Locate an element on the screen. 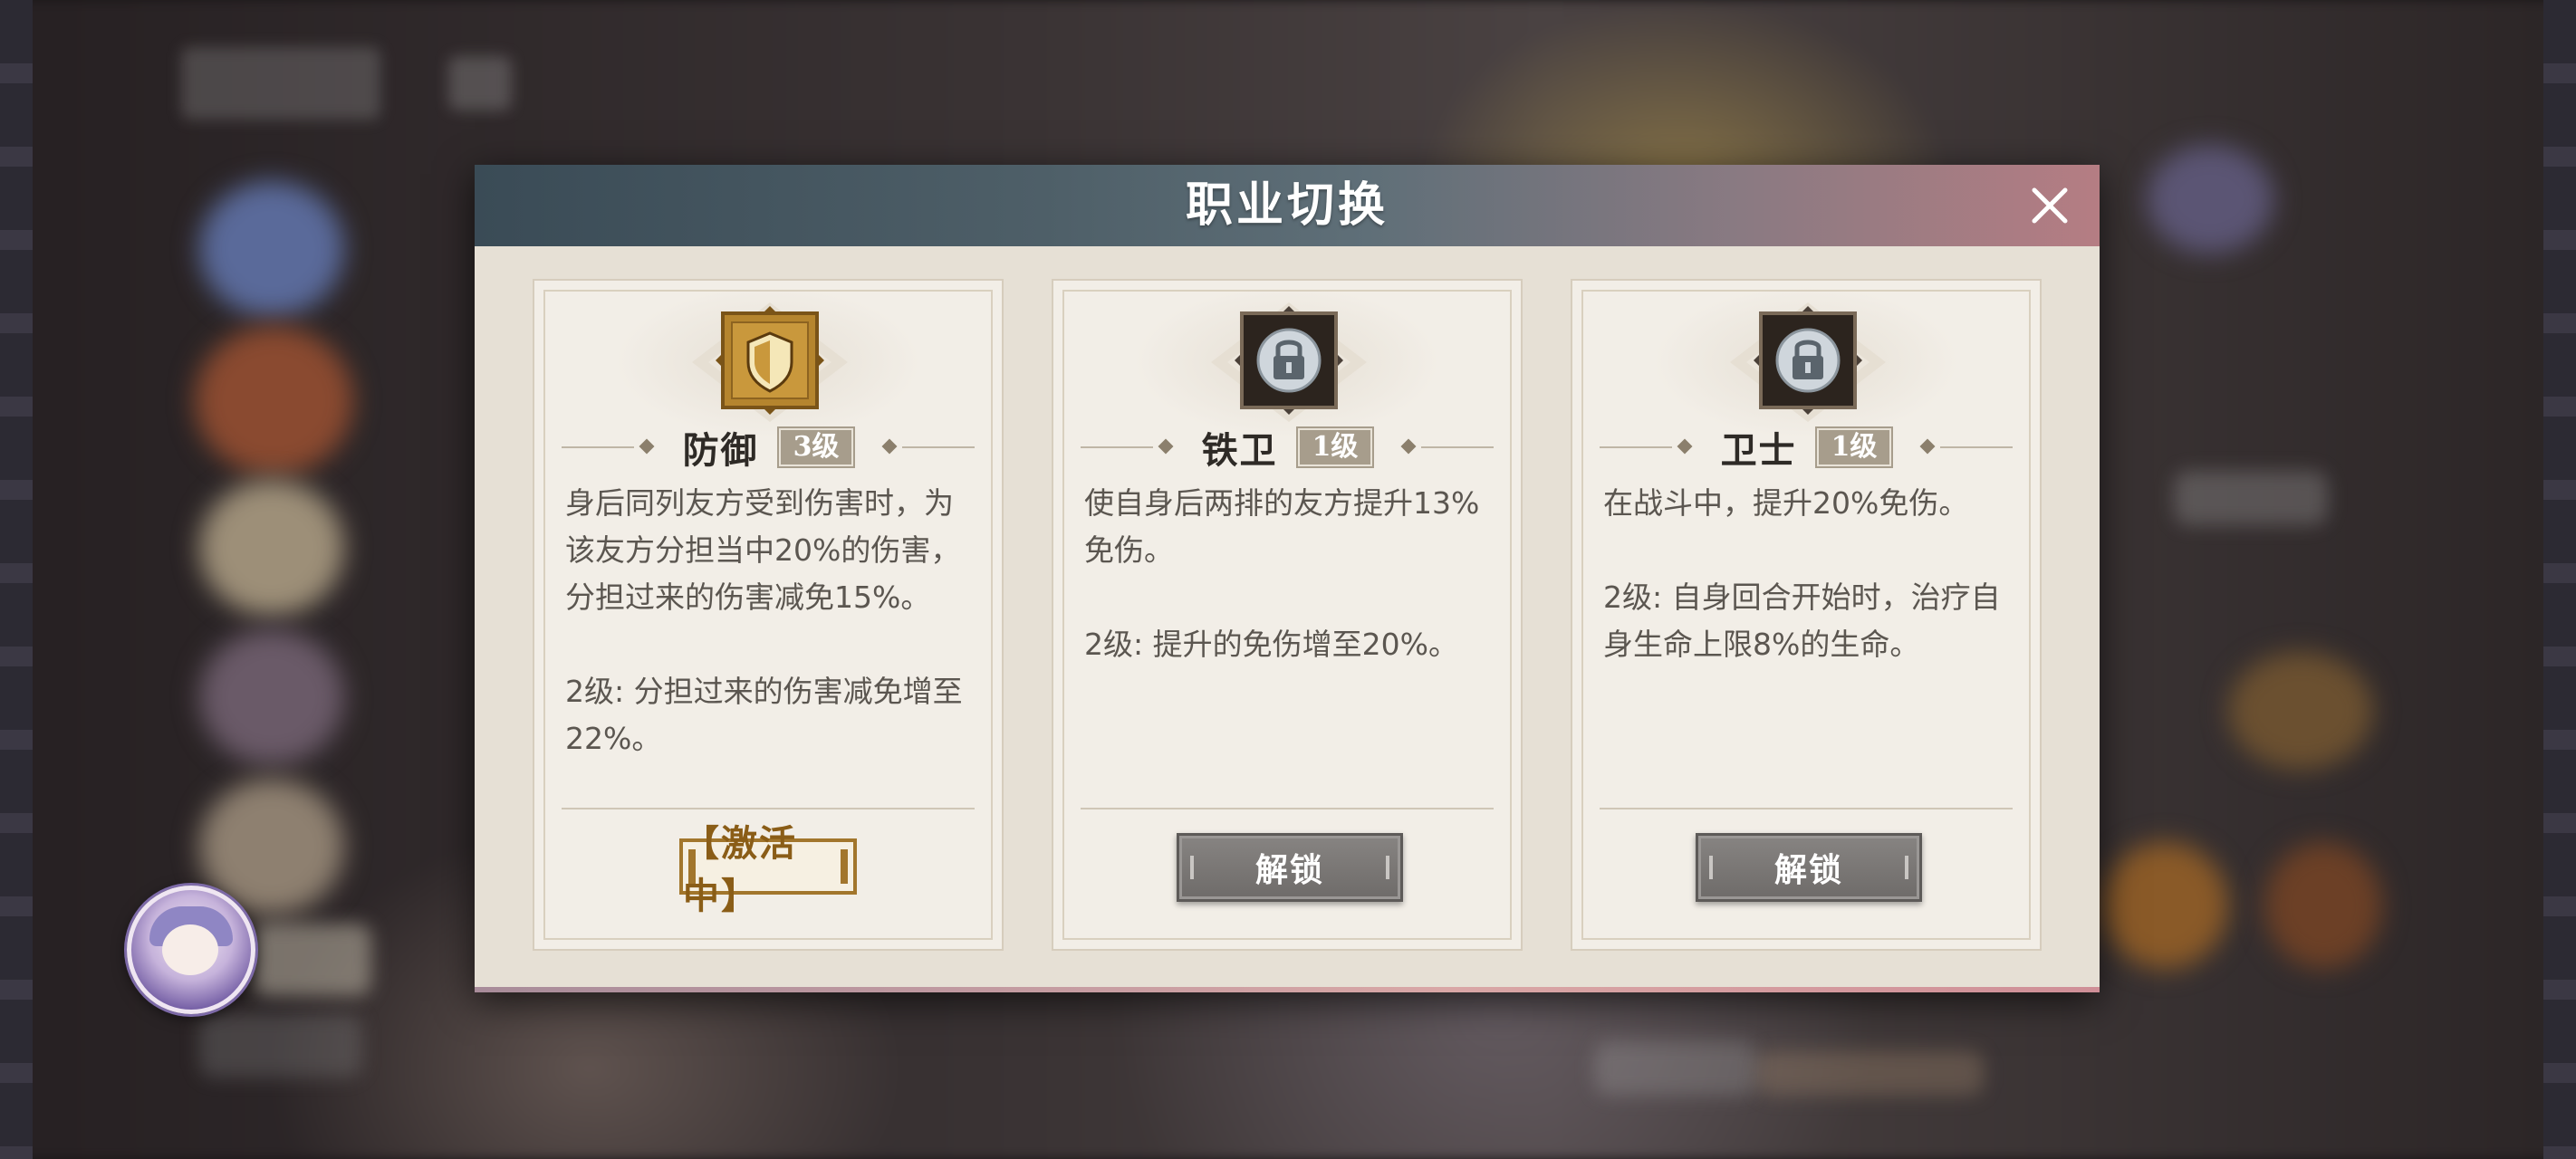 The image size is (2576, 1159). dialog-bottom-accent is located at coordinates (1287, 989).